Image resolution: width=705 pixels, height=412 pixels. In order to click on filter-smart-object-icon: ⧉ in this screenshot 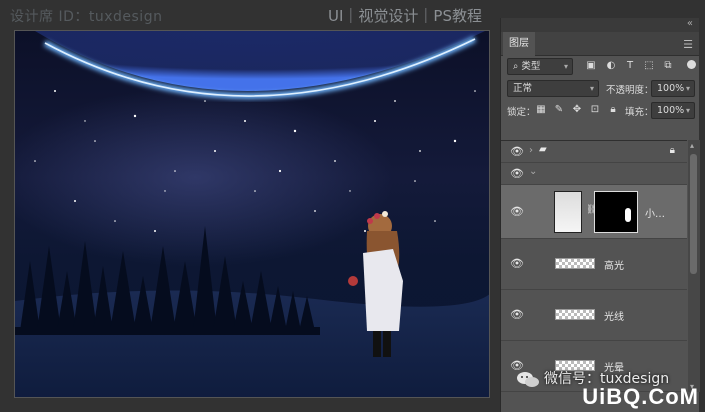, I will do `click(668, 65)`.